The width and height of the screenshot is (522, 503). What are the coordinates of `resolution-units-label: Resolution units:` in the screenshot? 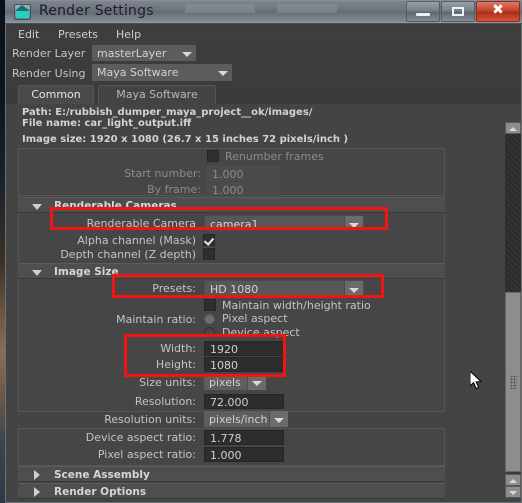 It's located at (150, 419).